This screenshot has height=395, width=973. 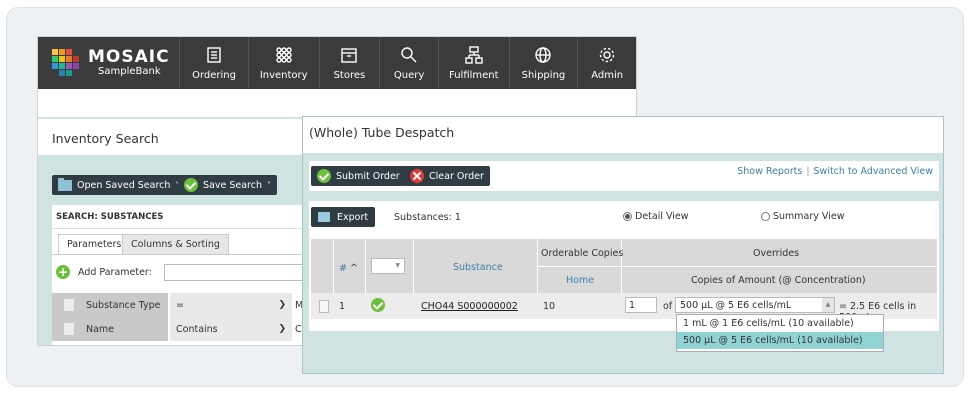 What do you see at coordinates (115, 272) in the screenshot?
I see `add-parameter-label: Add Parameter:` at bounding box center [115, 272].